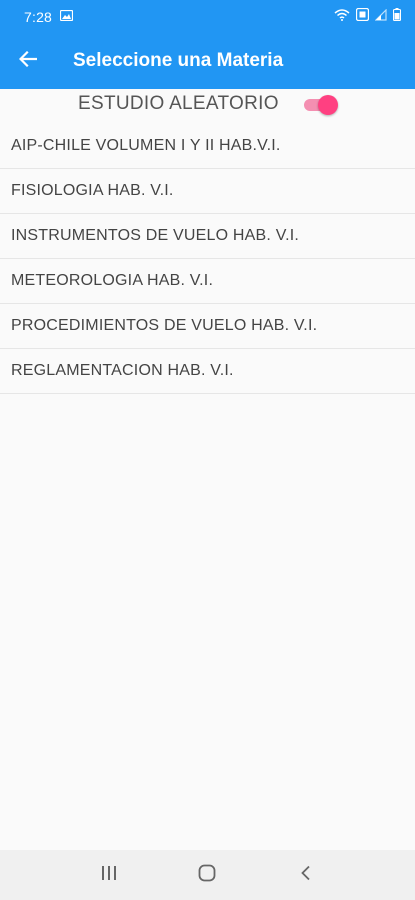 This screenshot has width=415, height=900. I want to click on status-right, so click(368, 16).